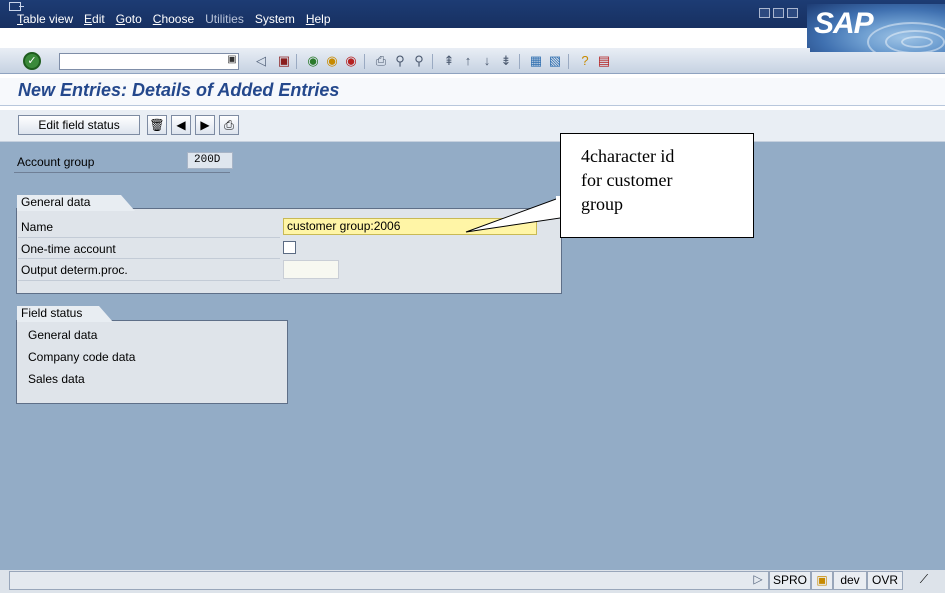 The height and width of the screenshot is (593, 945). Describe the element at coordinates (844, 23) in the screenshot. I see `sap-logo-text: SAP` at that location.